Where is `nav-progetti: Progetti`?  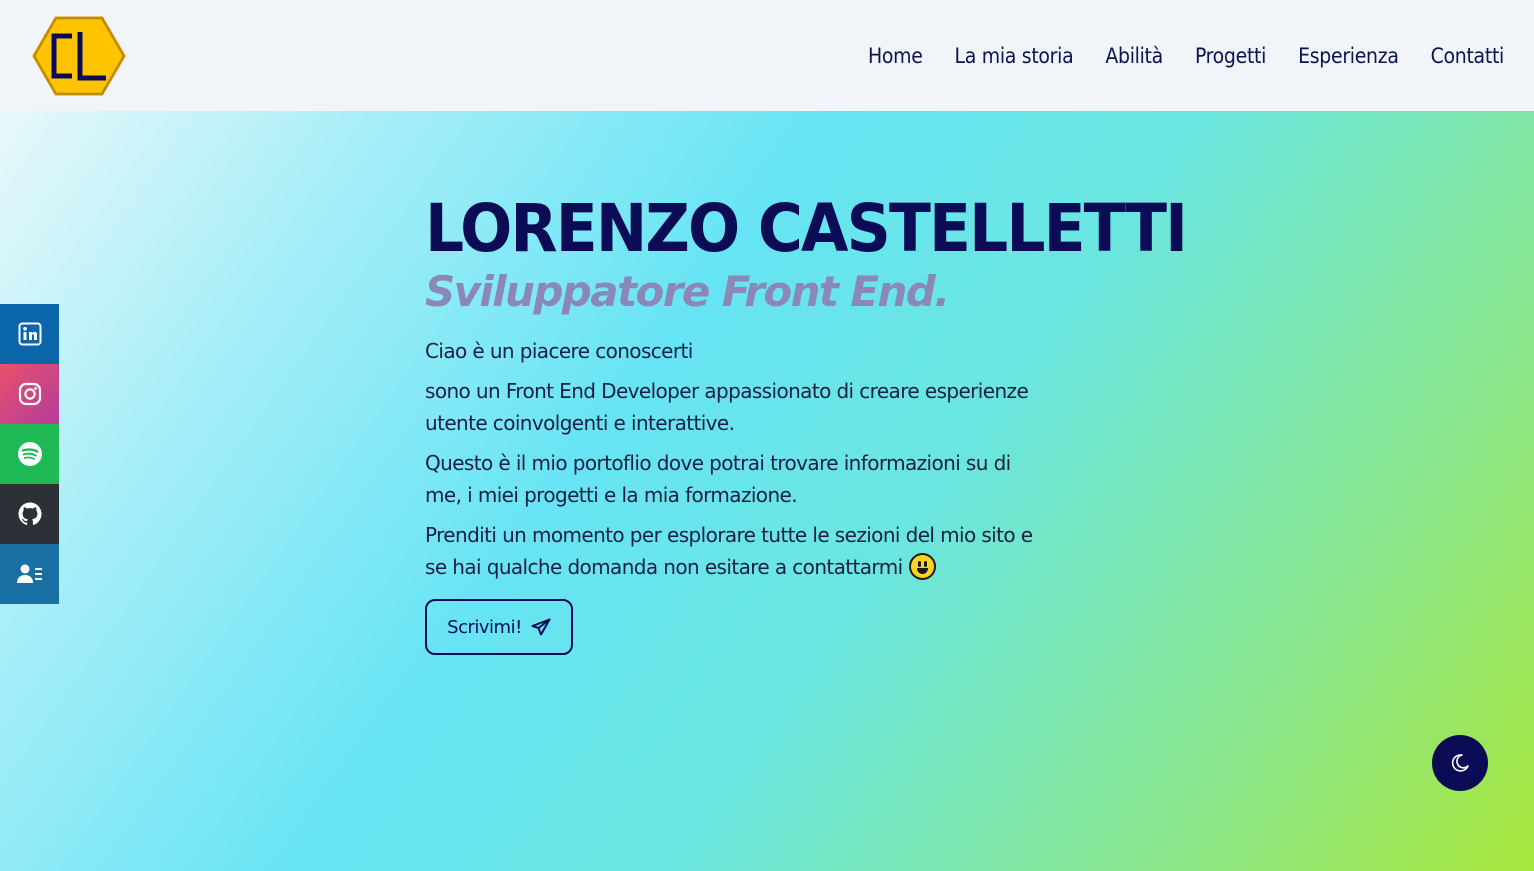
nav-progetti: Progetti is located at coordinates (1230, 56).